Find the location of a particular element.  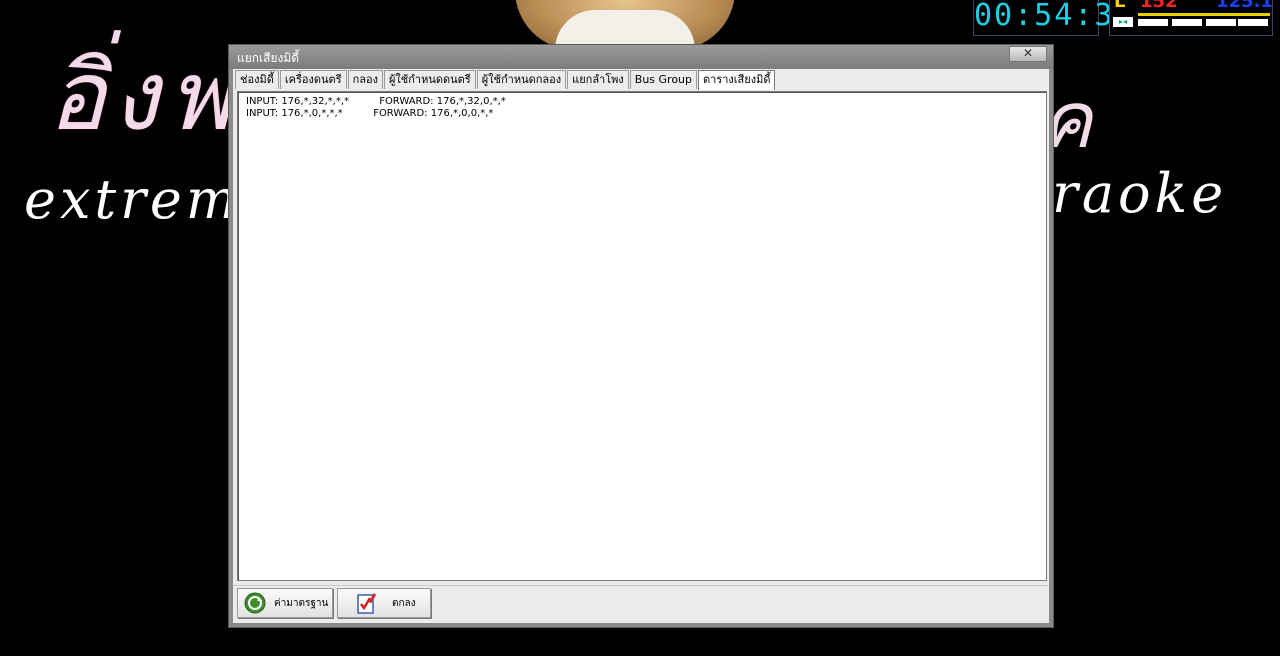

tab-midi-channel: ช่องมิดี้ is located at coordinates (257, 79).